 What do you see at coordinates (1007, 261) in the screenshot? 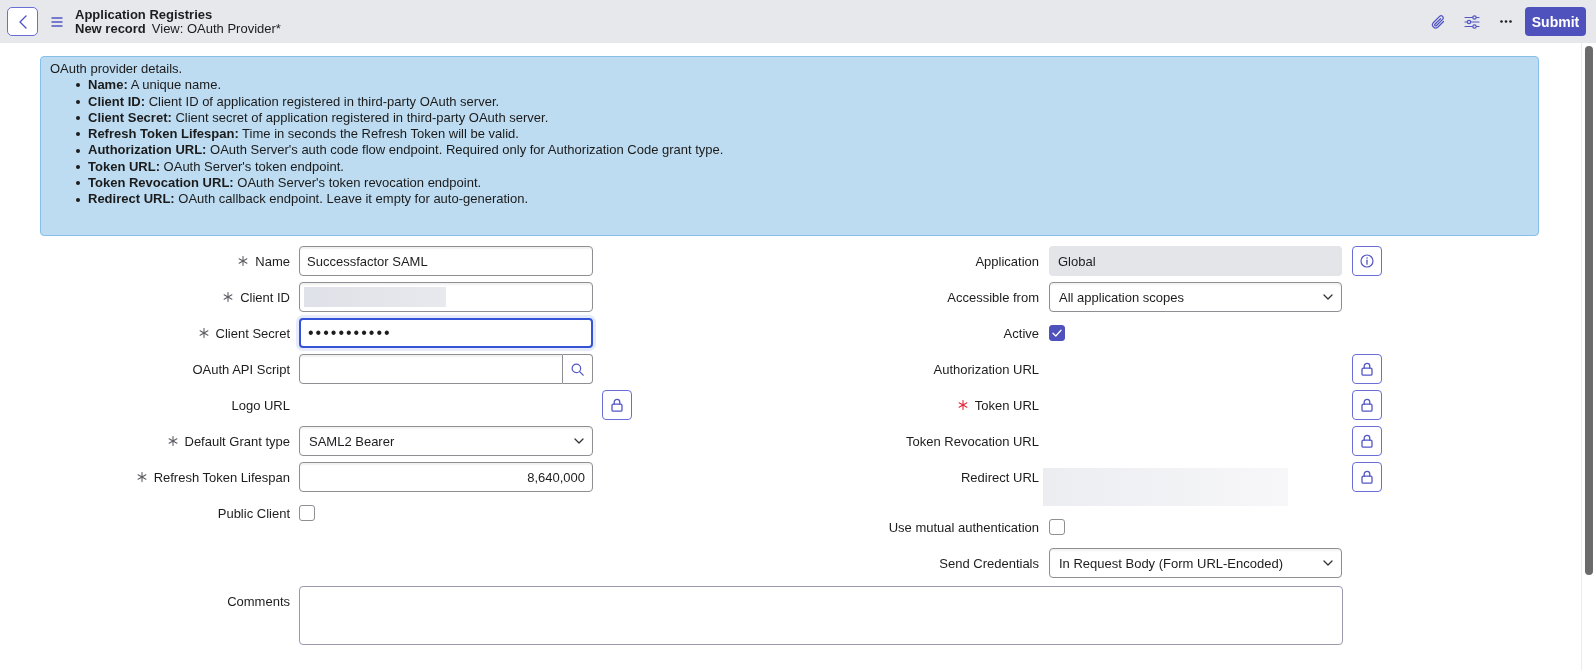
I see `field-label: Application` at bounding box center [1007, 261].